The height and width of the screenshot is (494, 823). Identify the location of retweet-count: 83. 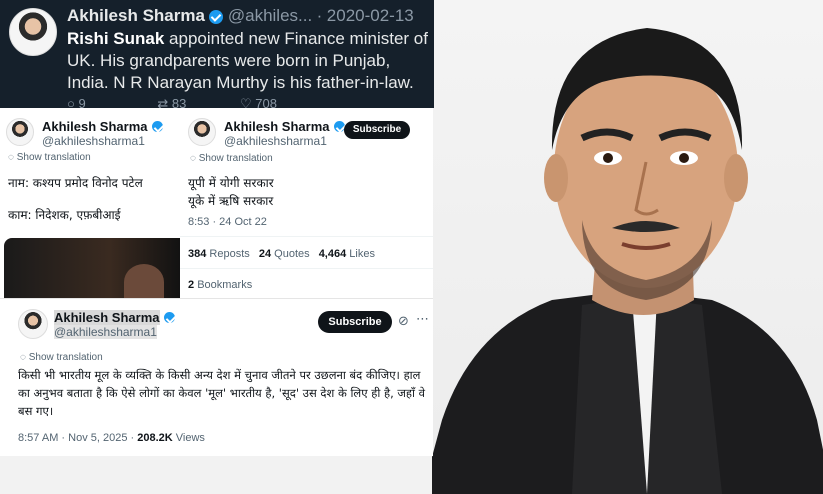
(179, 102).